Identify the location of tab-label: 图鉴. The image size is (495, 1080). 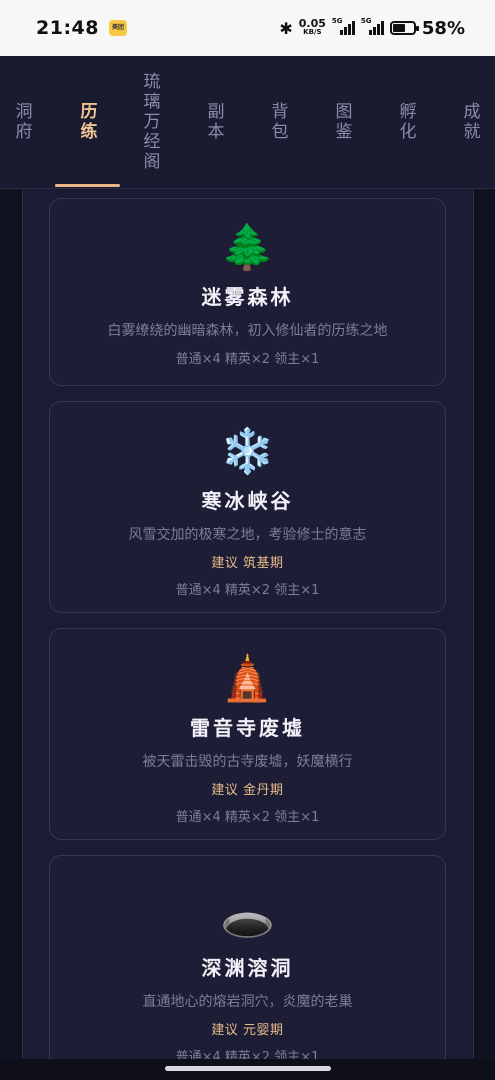
(341, 122).